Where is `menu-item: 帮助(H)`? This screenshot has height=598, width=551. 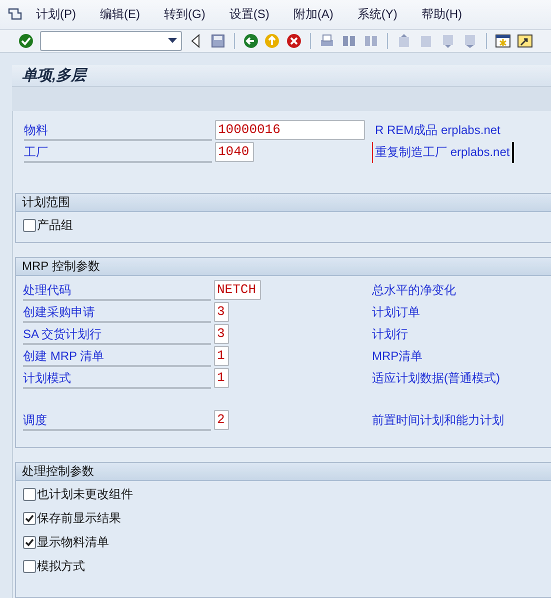
menu-item: 帮助(H) is located at coordinates (439, 14).